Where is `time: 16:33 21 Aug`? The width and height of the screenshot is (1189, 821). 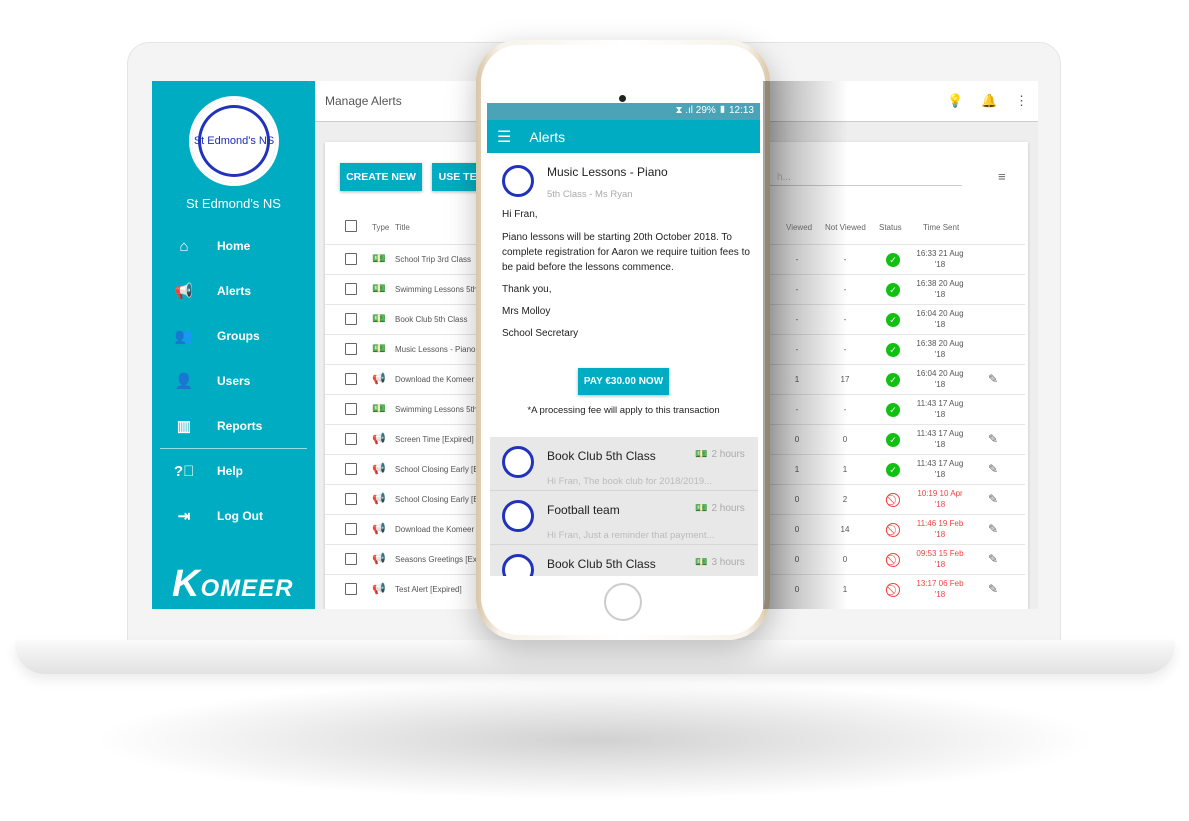
time: 16:33 21 Aug is located at coordinates (940, 253).